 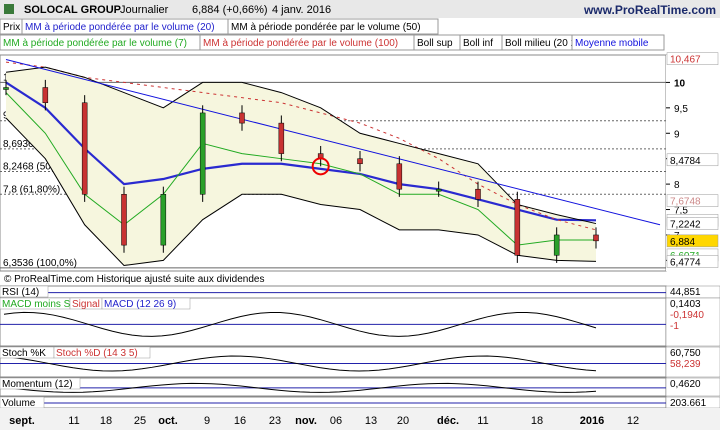 What do you see at coordinates (240, 421) in the screenshot?
I see `x-axis-label: 16` at bounding box center [240, 421].